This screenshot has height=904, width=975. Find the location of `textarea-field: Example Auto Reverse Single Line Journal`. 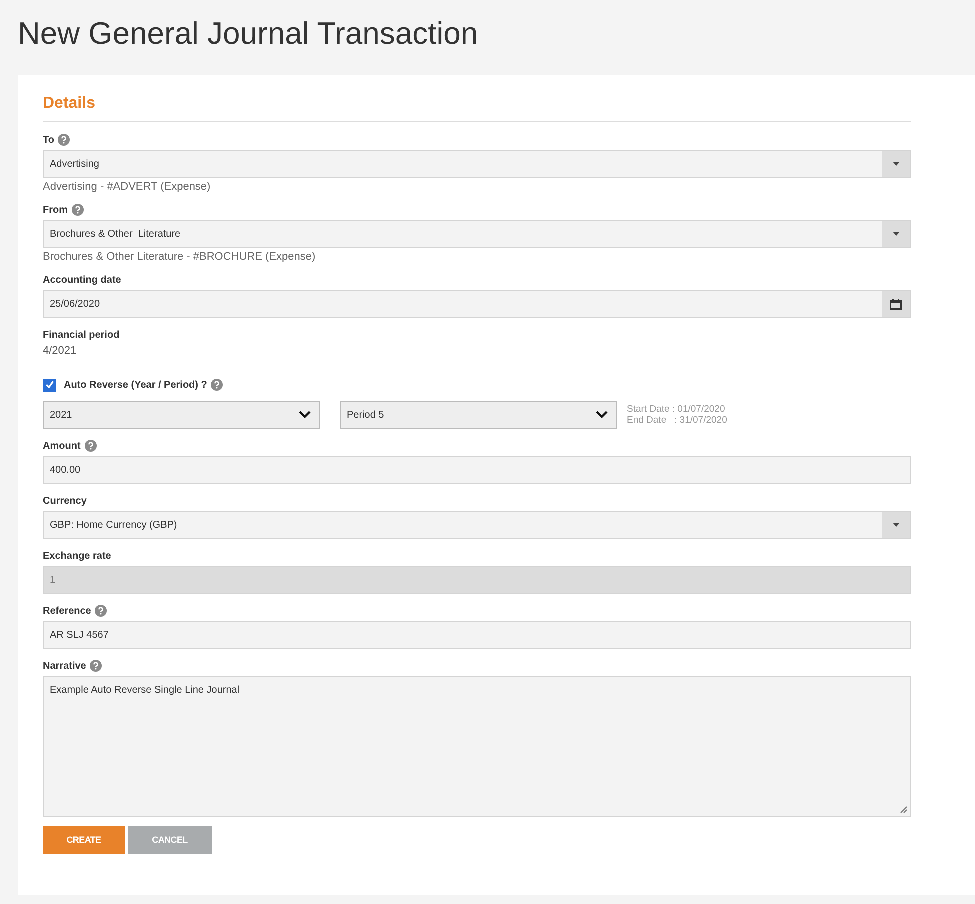

textarea-field: Example Auto Reverse Single Line Journal is located at coordinates (477, 746).